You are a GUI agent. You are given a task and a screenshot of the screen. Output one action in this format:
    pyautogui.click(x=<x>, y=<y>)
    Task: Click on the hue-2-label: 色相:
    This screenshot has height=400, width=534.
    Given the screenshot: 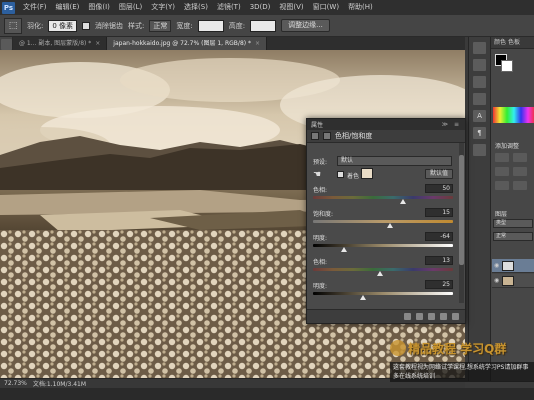 What is the action you would take?
    pyautogui.click(x=320, y=262)
    